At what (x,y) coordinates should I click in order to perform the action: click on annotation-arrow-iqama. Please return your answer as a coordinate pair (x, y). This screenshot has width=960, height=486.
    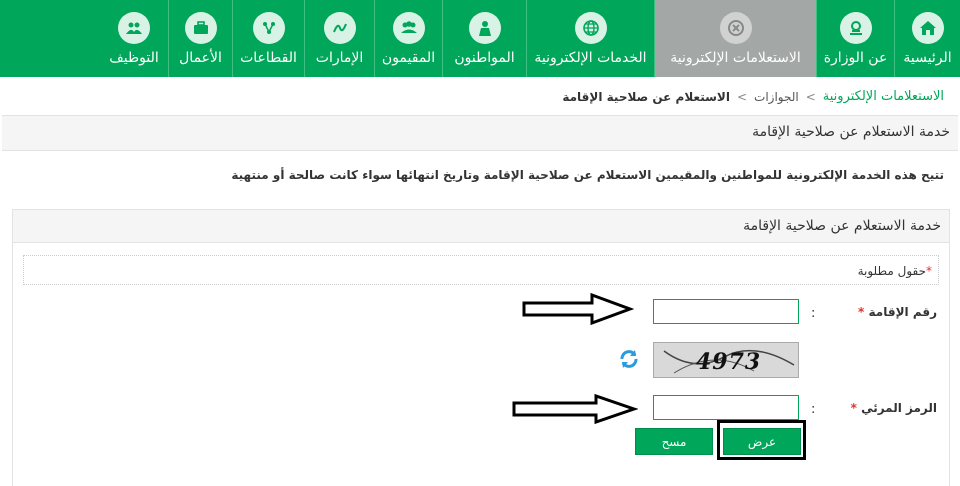
    Looking at the image, I should click on (578, 309).